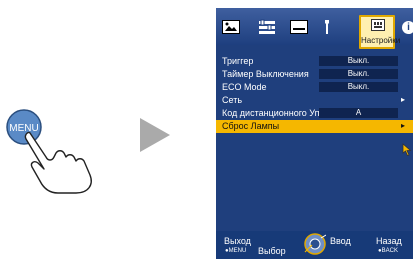  Describe the element at coordinates (244, 87) in the screenshot. I see `menu-item-label: ECO Mode` at that location.